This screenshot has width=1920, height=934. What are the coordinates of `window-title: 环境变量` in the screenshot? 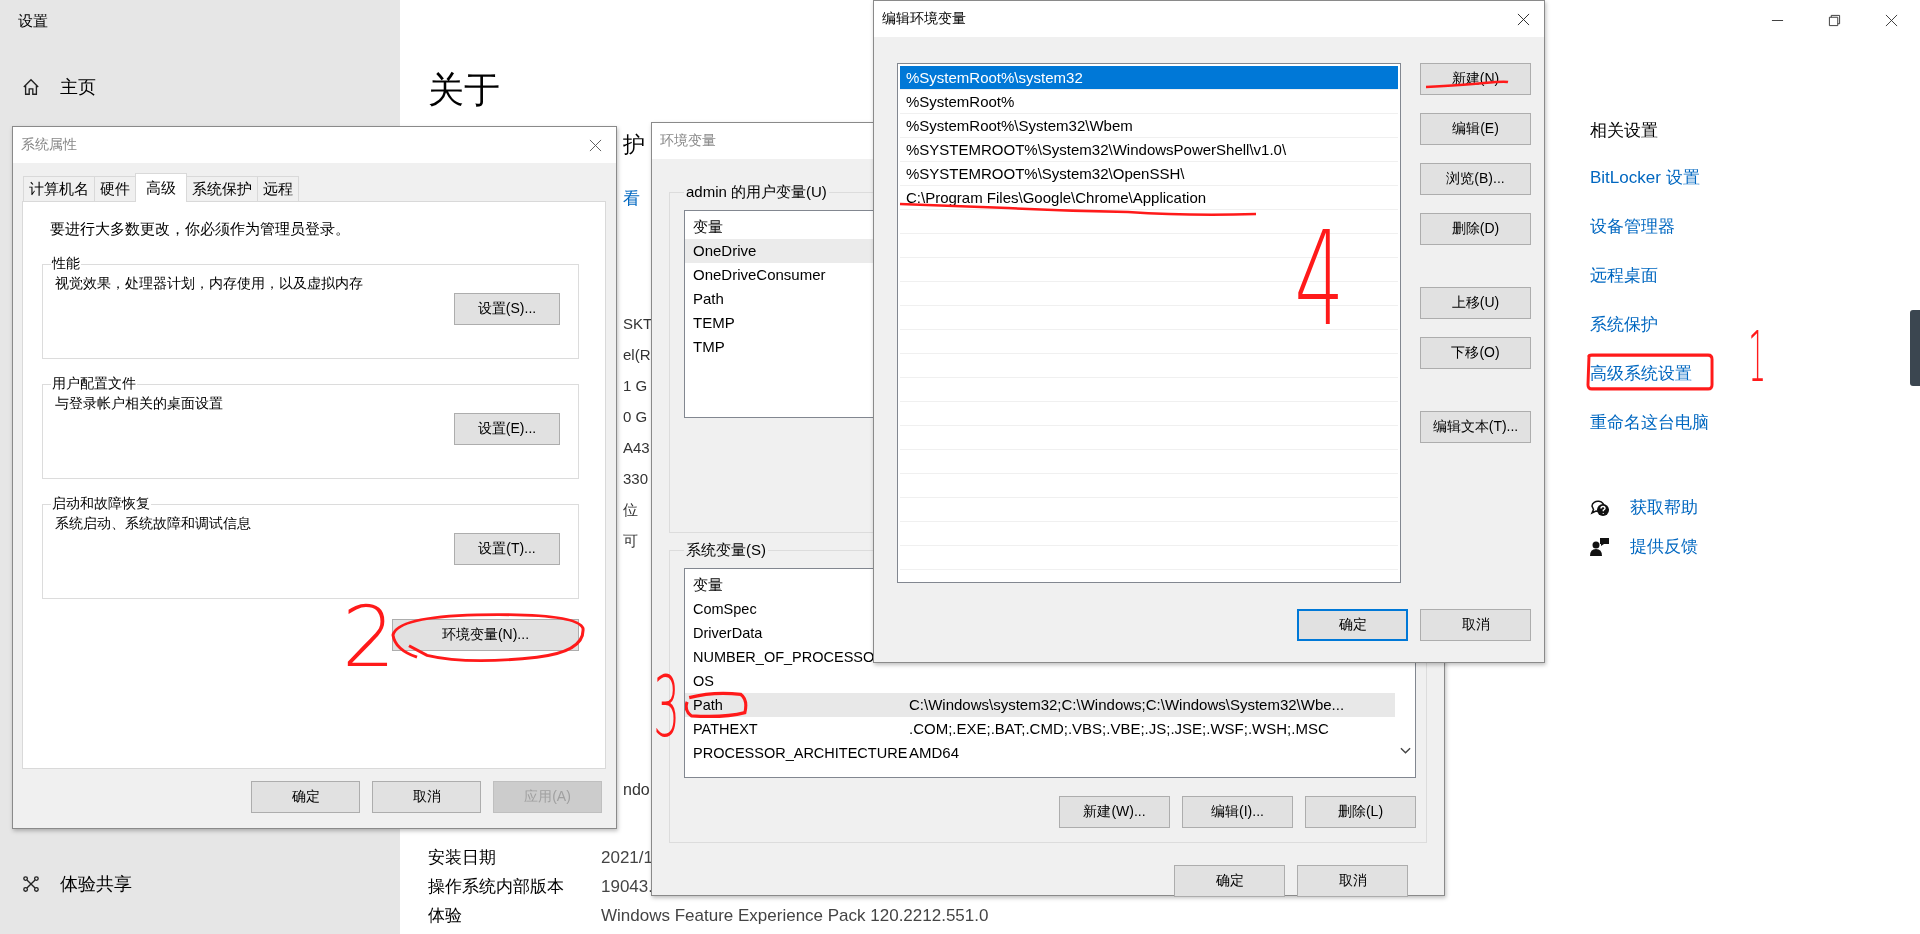 It's located at (688, 141).